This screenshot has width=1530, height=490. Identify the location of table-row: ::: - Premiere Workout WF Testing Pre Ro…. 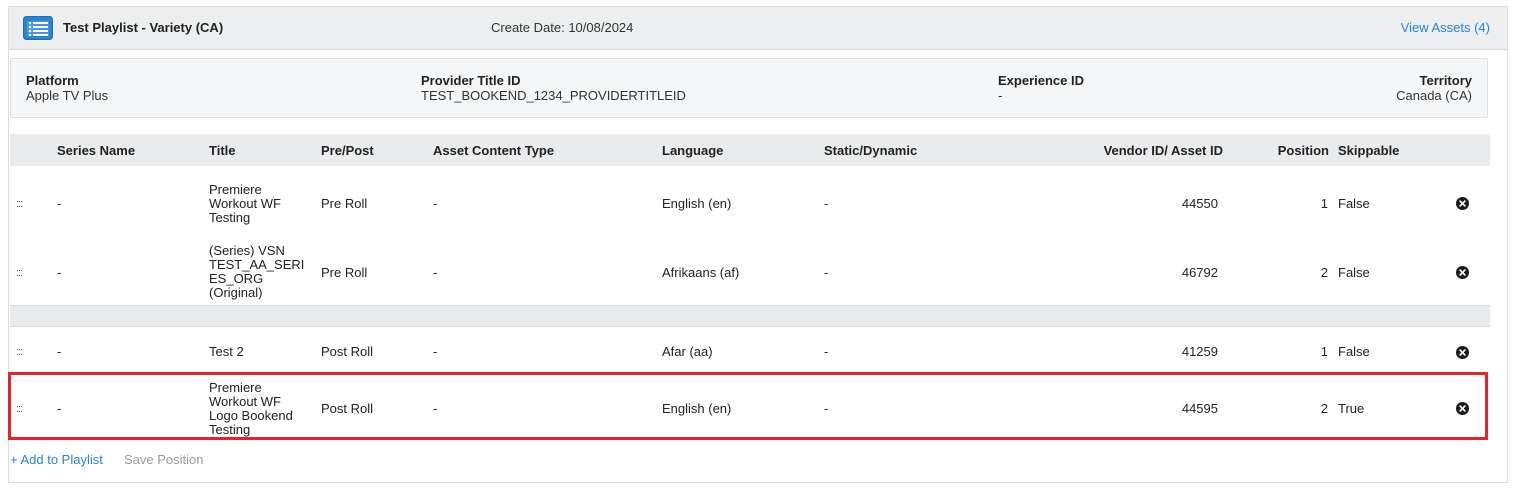
(750, 203).